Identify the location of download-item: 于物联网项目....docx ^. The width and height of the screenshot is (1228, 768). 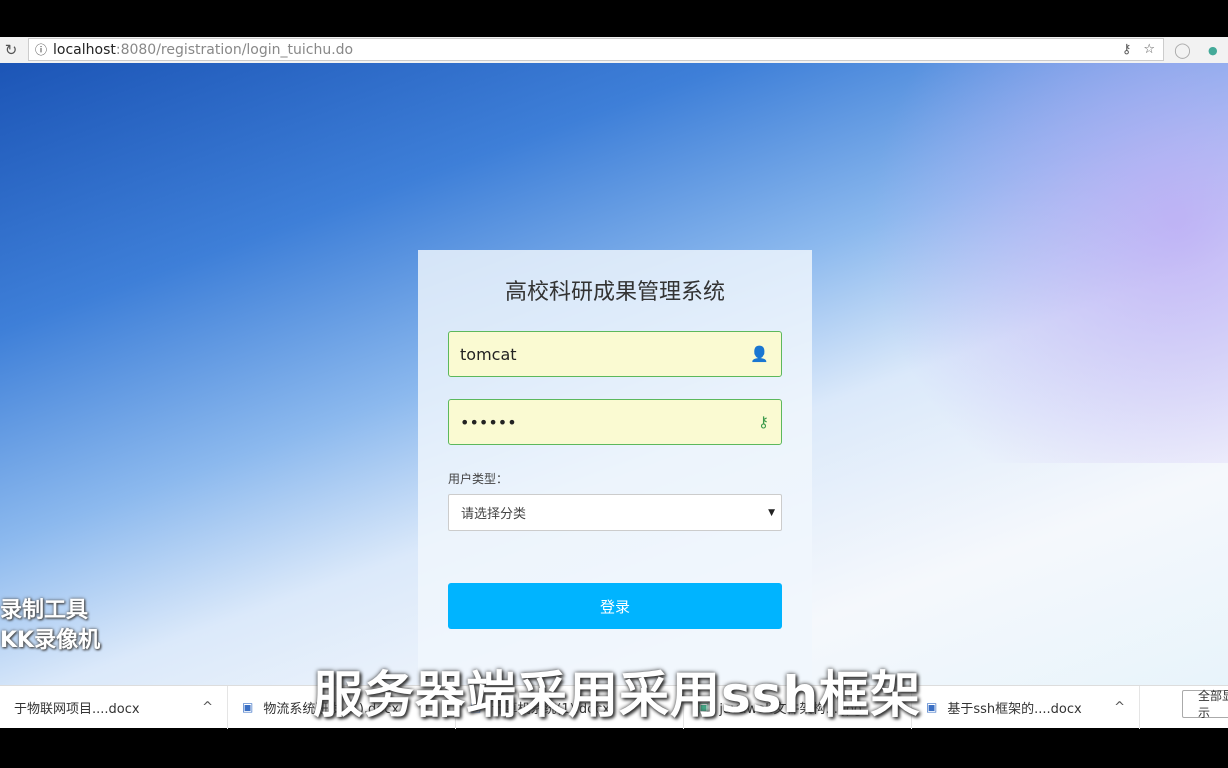
(114, 707).